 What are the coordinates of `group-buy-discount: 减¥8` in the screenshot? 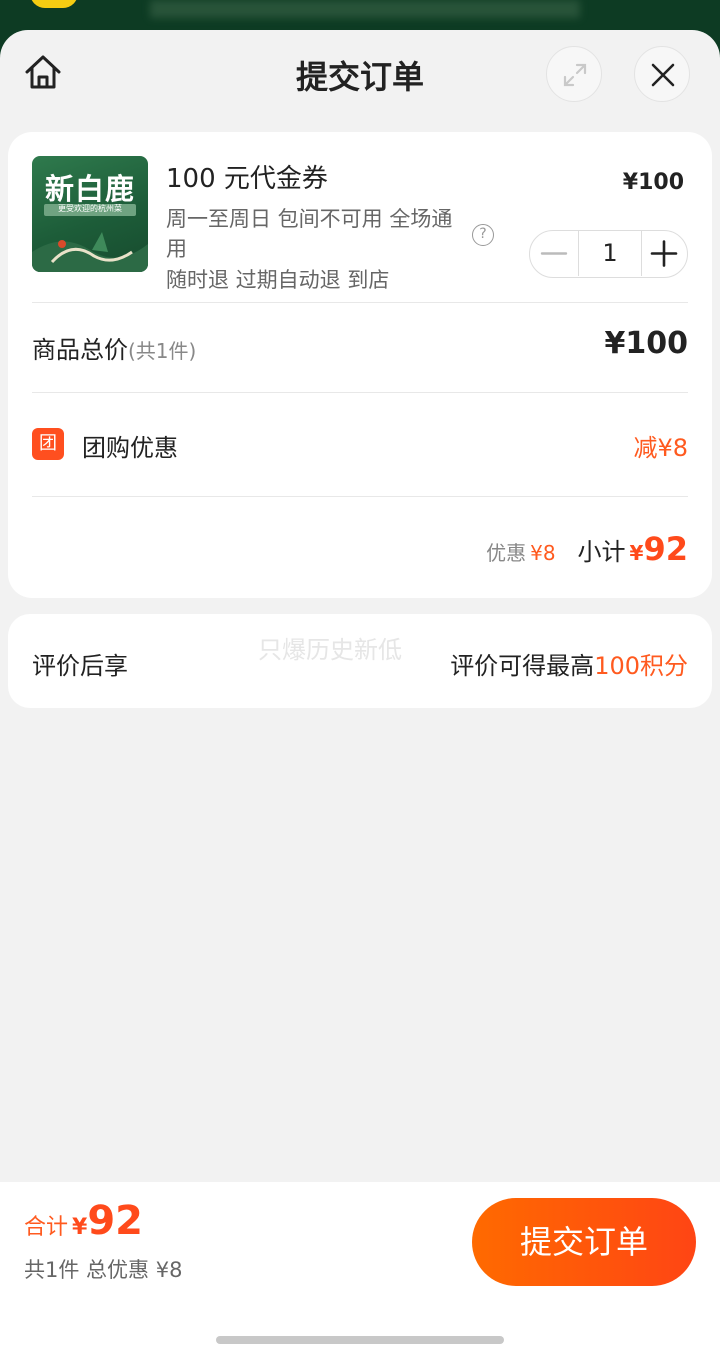 It's located at (660, 448).